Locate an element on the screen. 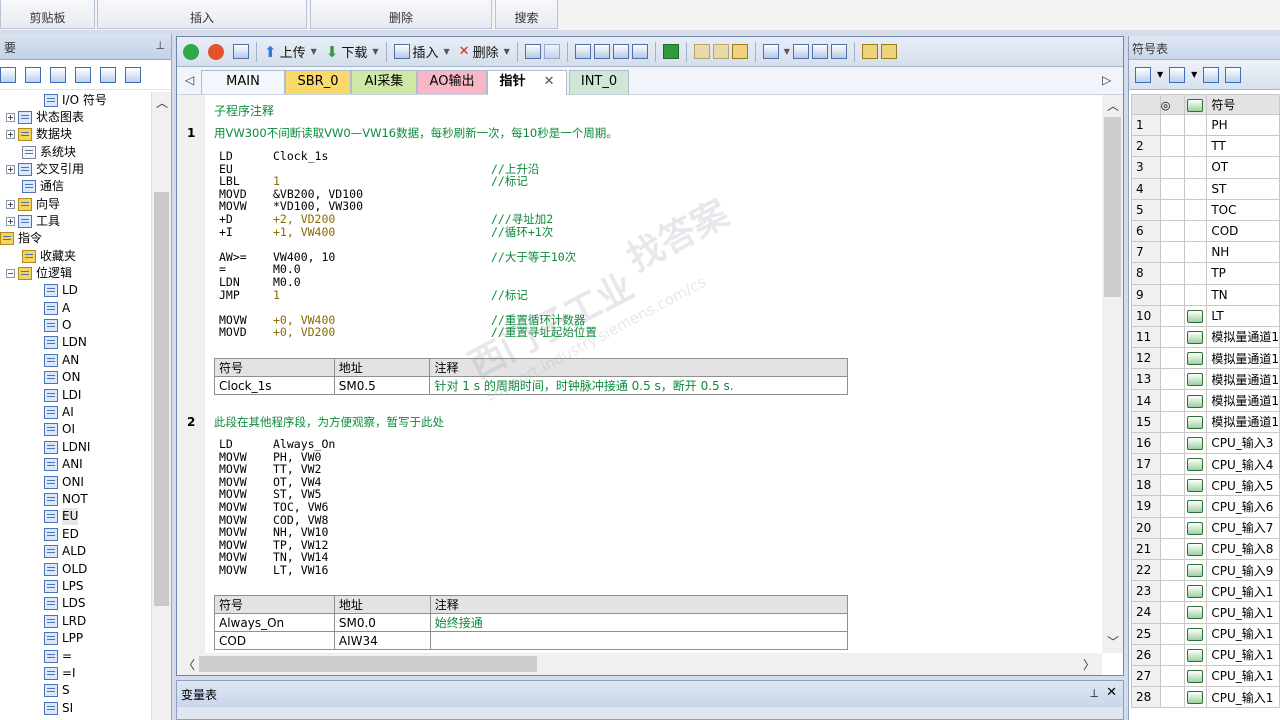  tree-item: ANI is located at coordinates (63, 464).